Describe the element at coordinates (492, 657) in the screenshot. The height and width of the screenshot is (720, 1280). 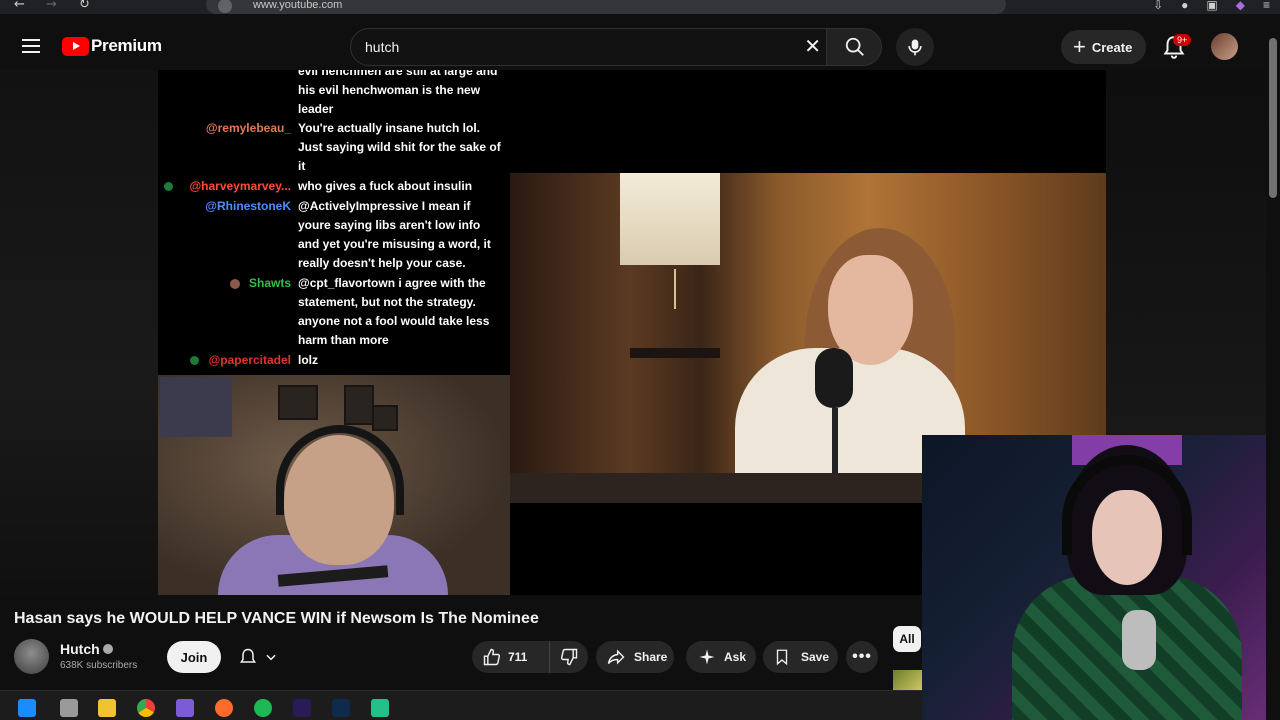
I see `thumbs-up-icon` at that location.